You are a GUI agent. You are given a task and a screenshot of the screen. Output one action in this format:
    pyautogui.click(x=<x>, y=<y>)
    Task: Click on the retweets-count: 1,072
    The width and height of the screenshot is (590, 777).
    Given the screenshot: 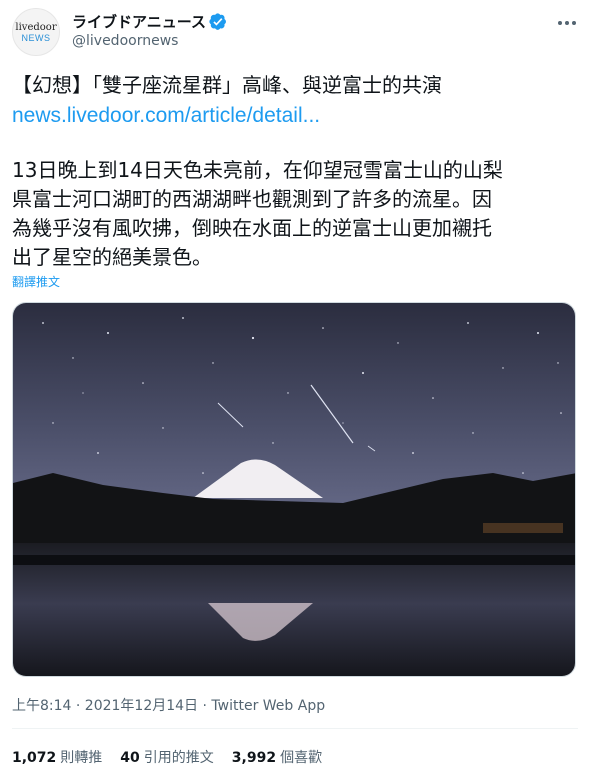 What is the action you would take?
    pyautogui.click(x=34, y=758)
    